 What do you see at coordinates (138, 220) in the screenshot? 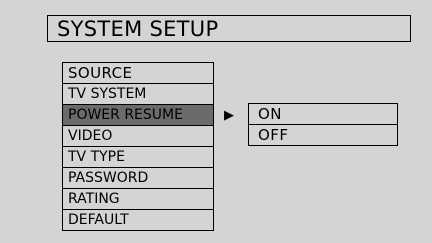
I see `menu-item-default: DEFAULT` at bounding box center [138, 220].